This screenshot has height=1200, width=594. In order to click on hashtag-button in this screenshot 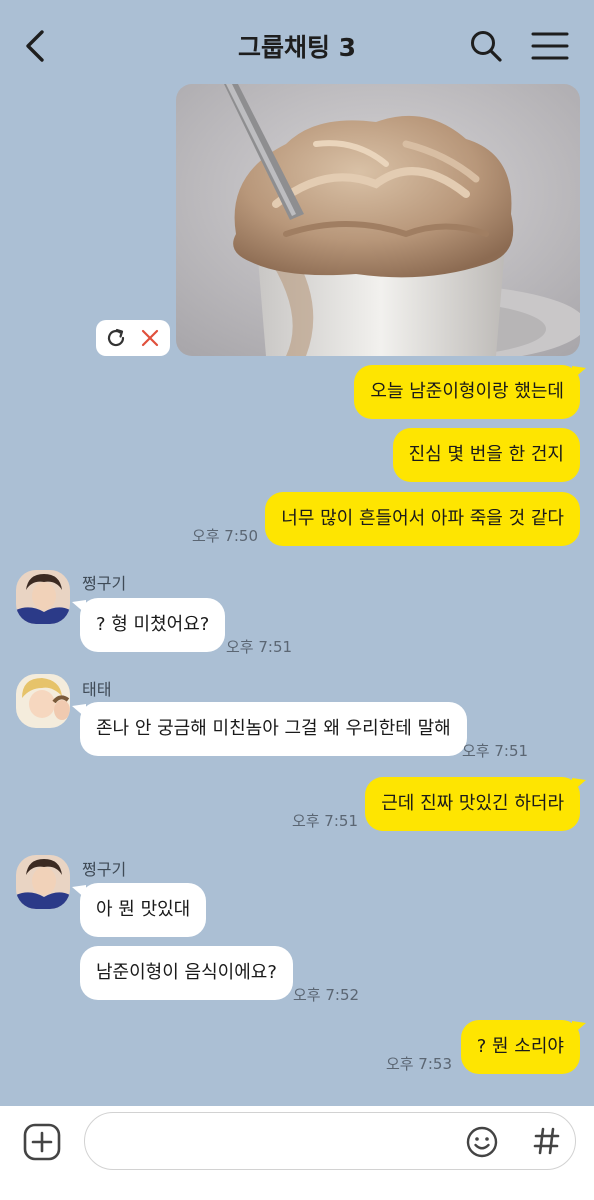, I will do `click(547, 1141)`.